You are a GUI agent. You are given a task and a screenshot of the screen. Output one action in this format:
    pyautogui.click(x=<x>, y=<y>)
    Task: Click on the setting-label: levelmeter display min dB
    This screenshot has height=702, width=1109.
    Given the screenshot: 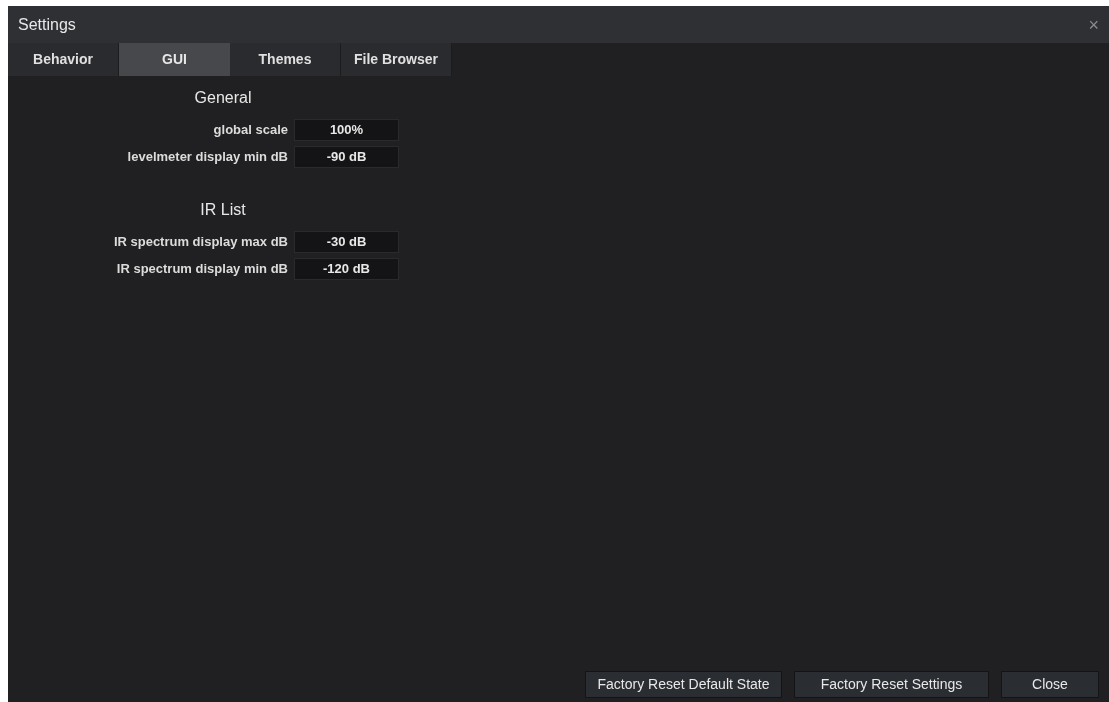 What is the action you would take?
    pyautogui.click(x=207, y=156)
    